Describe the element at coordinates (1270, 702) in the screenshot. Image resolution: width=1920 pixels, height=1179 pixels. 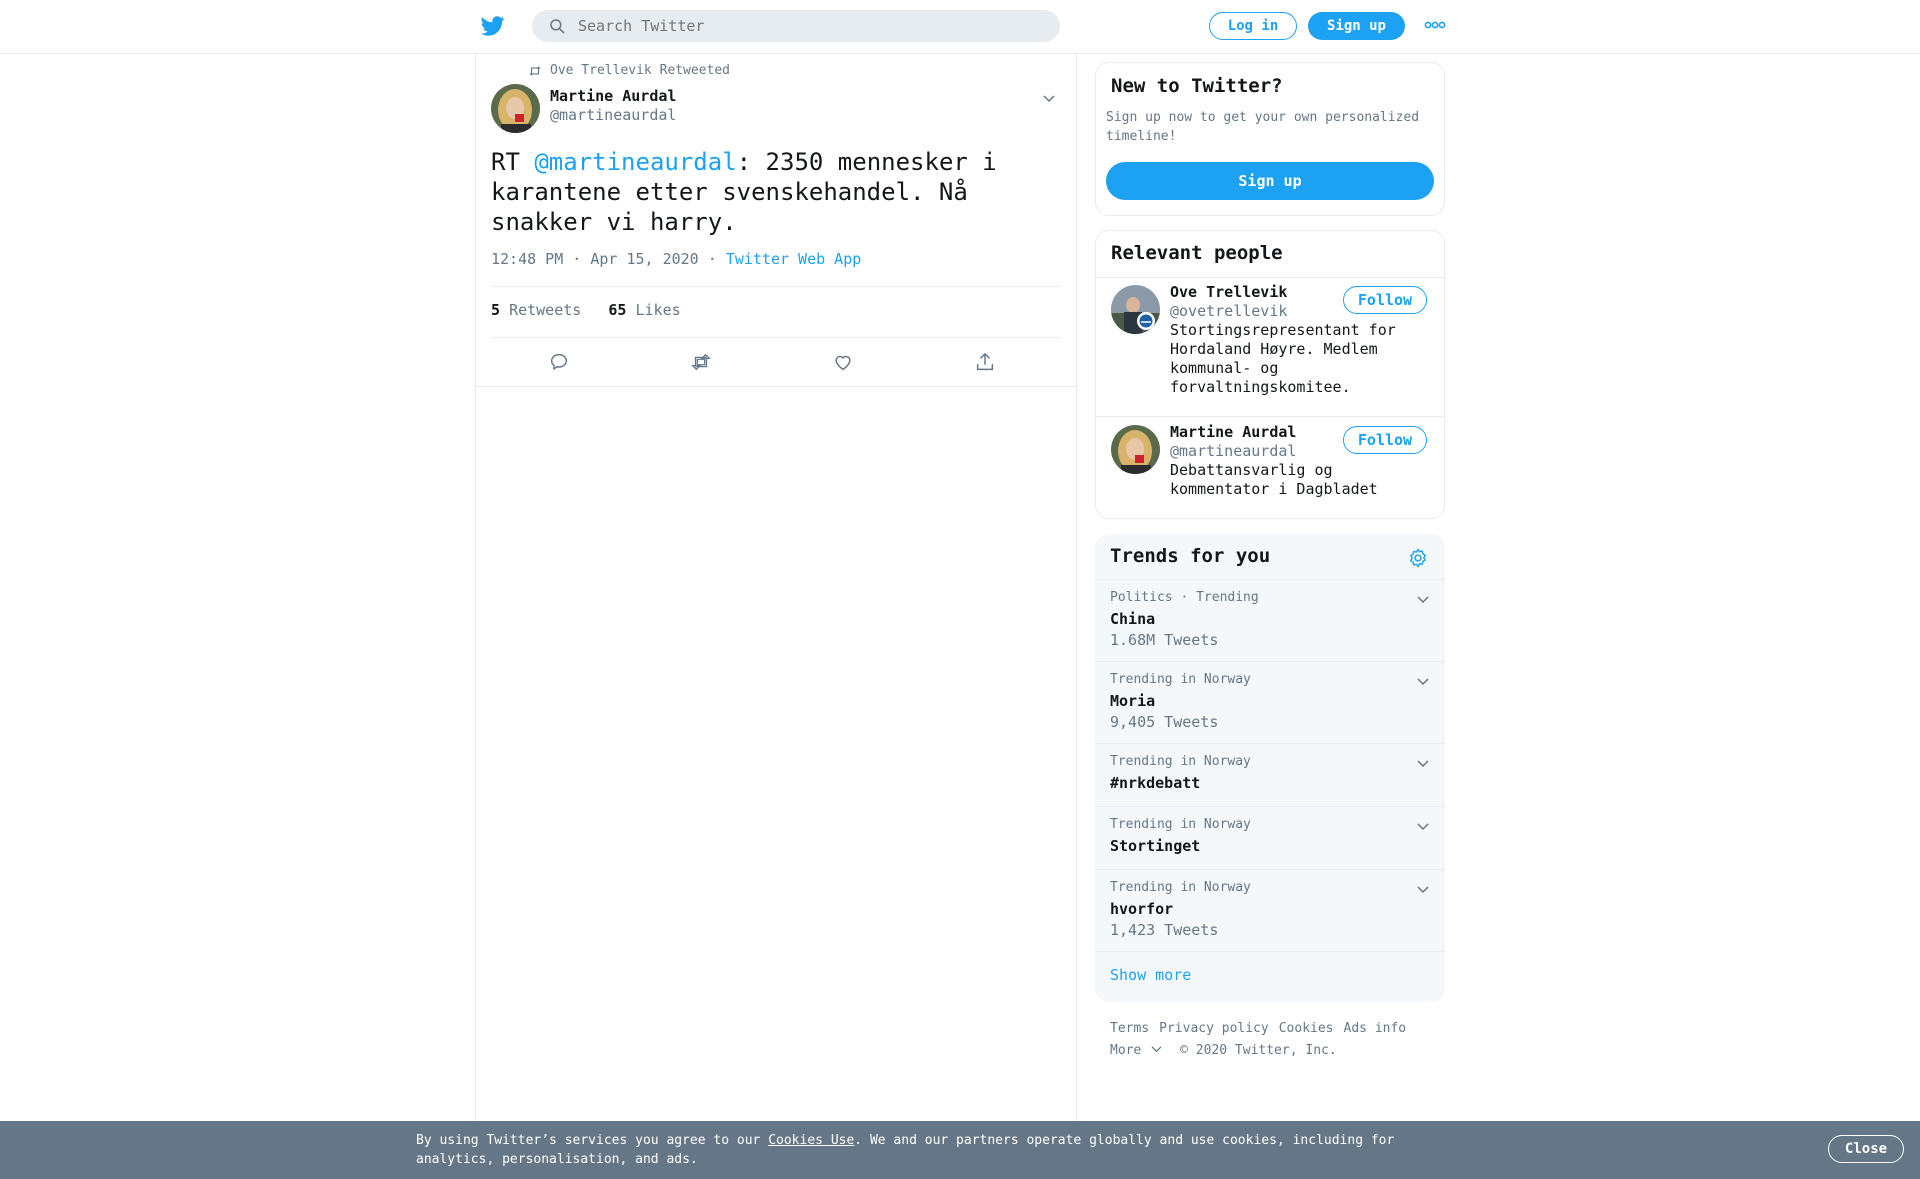
I see `trend-item: Trending in Norway Moria 9,405 Tweets` at that location.